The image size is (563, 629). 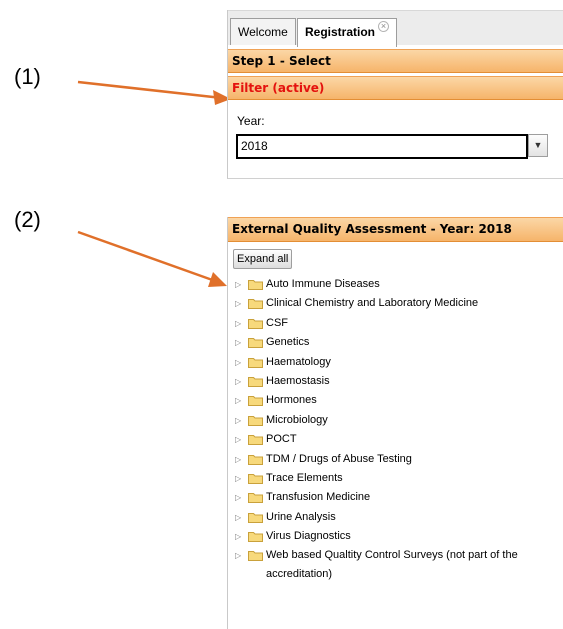 I want to click on close-icon: ×, so click(x=384, y=26).